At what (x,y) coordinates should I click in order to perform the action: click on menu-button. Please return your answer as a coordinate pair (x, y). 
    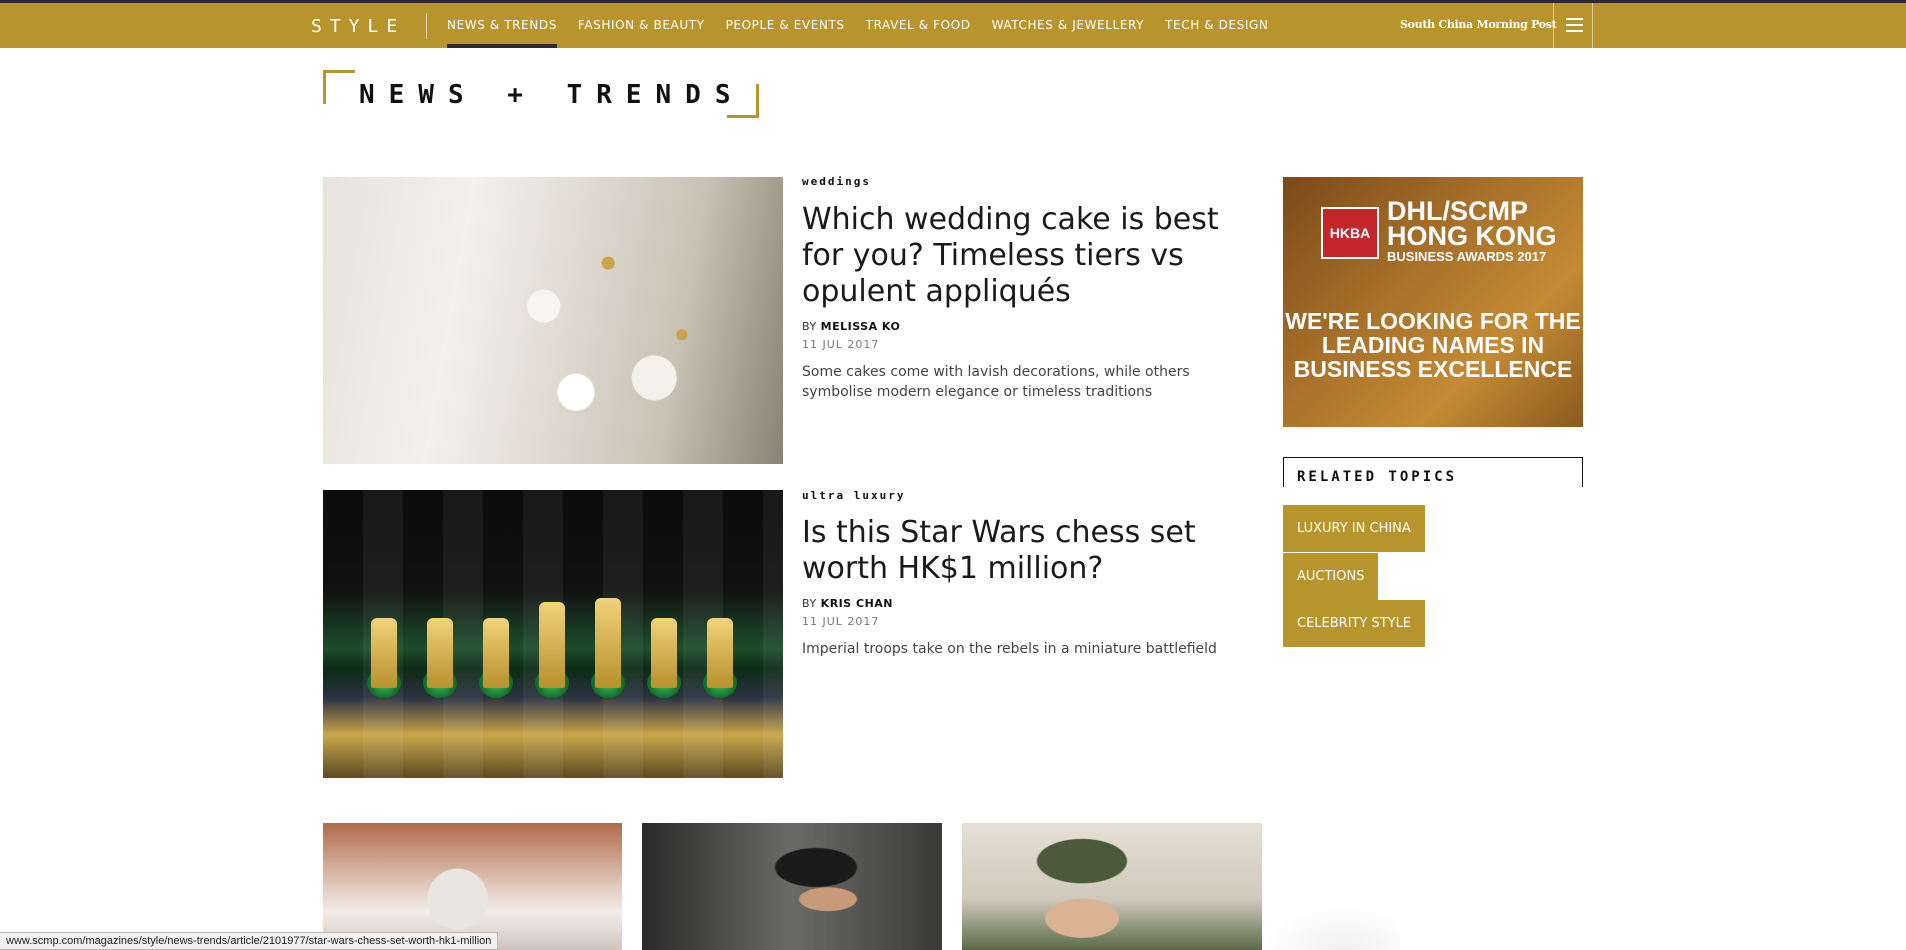
    Looking at the image, I should click on (1573, 25).